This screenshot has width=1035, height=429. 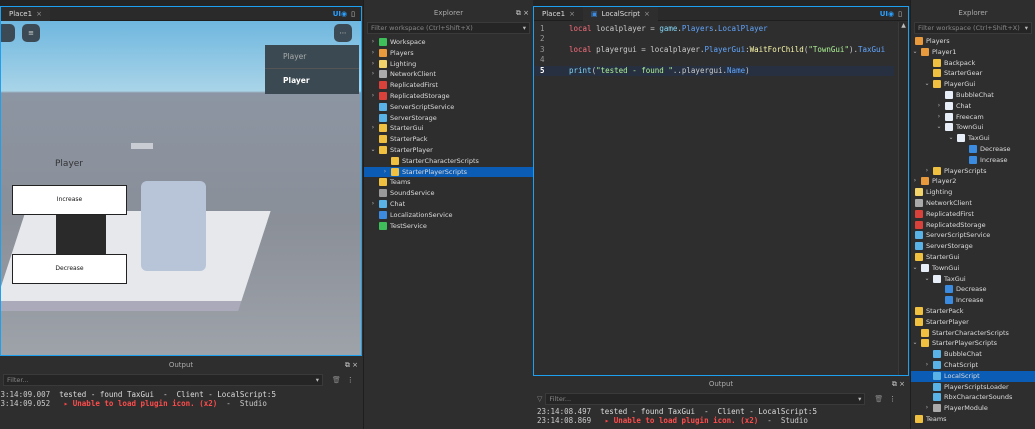 I want to click on tree-item: NetworkClient, so click(x=973, y=203).